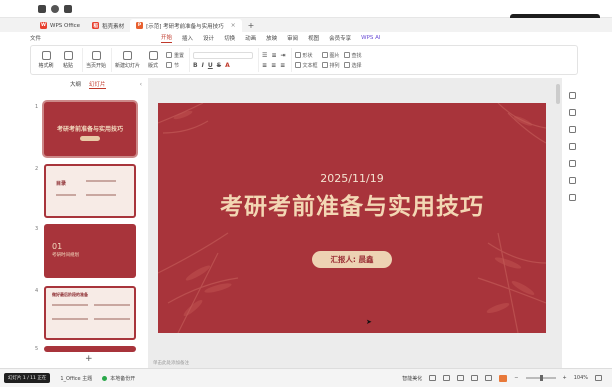  What do you see at coordinates (90, 191) in the screenshot?
I see `slide-thumbnail-2: 目录` at bounding box center [90, 191].